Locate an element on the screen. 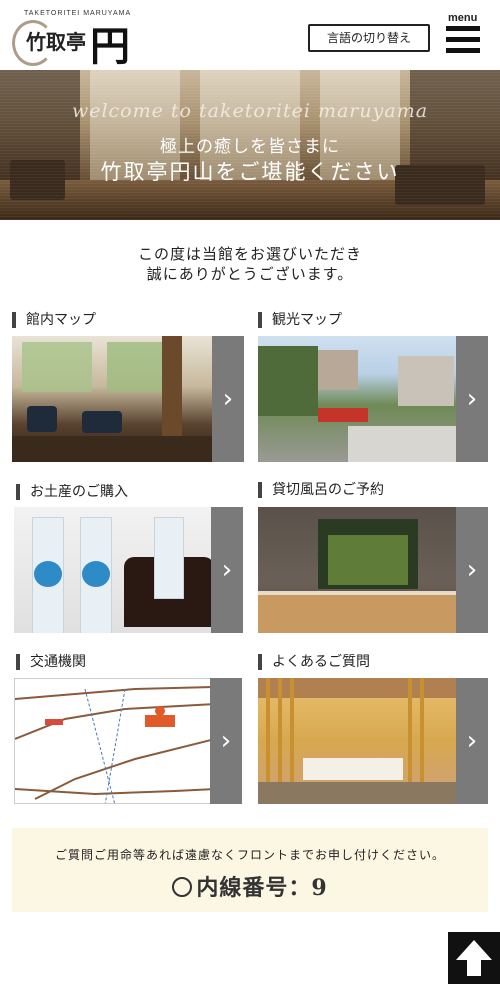 This screenshot has width=500, height=988. souvenirs-image is located at coordinates (114, 570).